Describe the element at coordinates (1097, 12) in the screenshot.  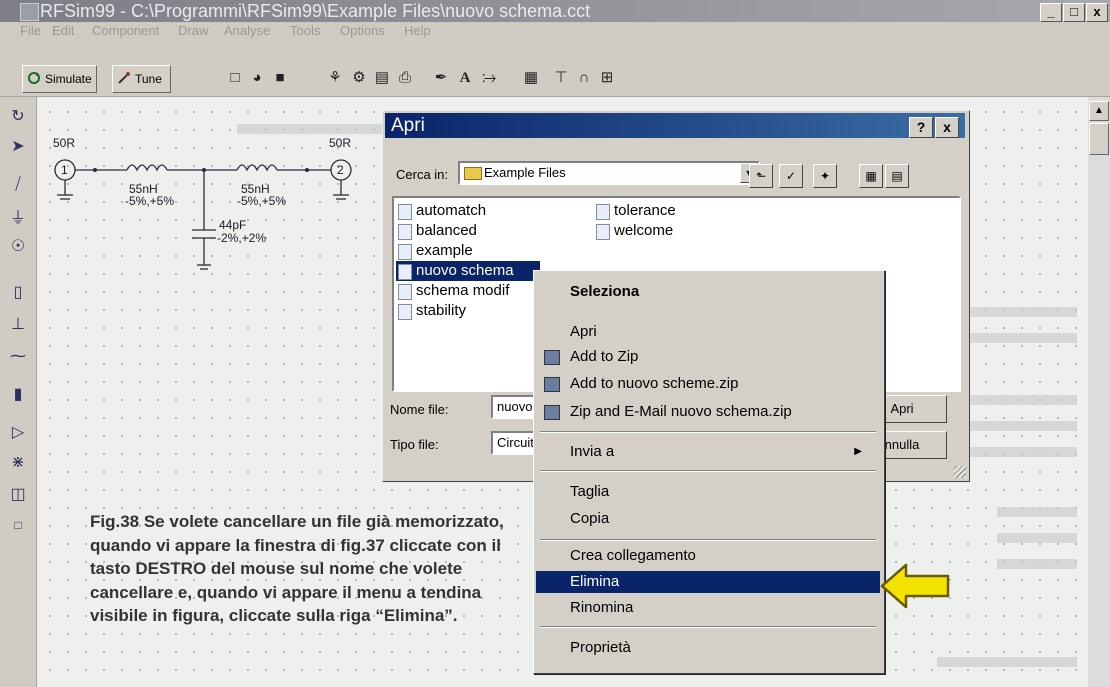
I see `close-button: x` at that location.